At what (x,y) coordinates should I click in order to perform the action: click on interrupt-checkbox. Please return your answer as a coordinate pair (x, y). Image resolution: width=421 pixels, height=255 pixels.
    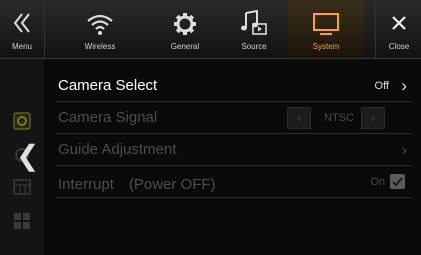
    Looking at the image, I should click on (397, 181).